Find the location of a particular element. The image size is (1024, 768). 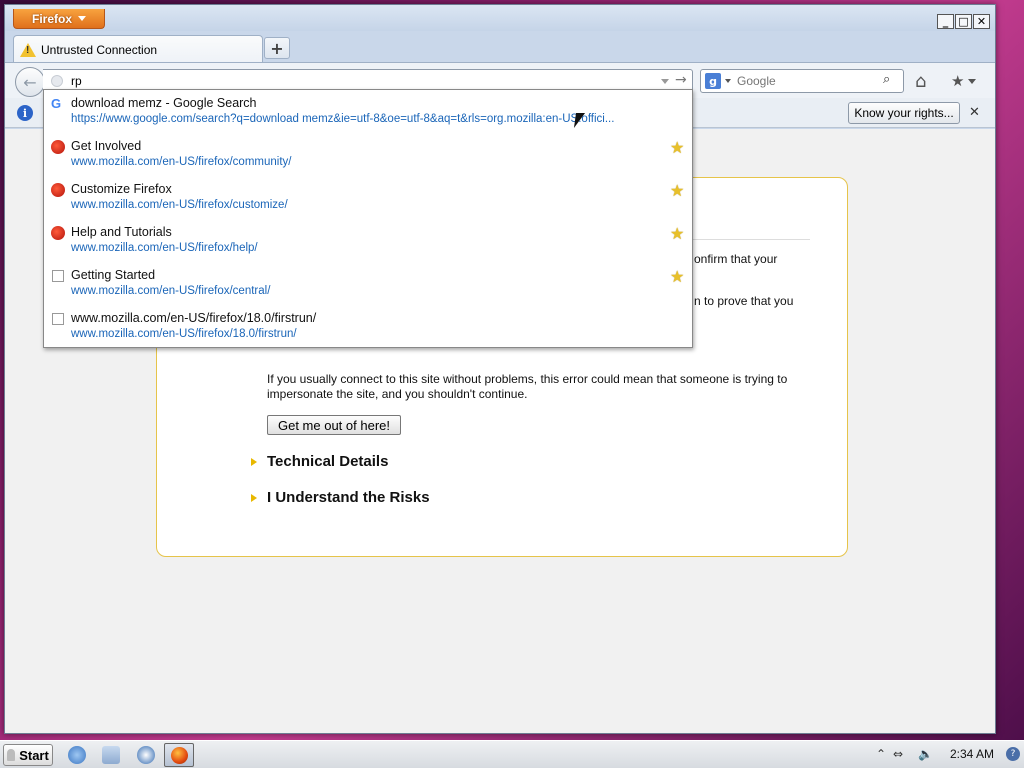

close-window-button: ✕ is located at coordinates (981, 21).